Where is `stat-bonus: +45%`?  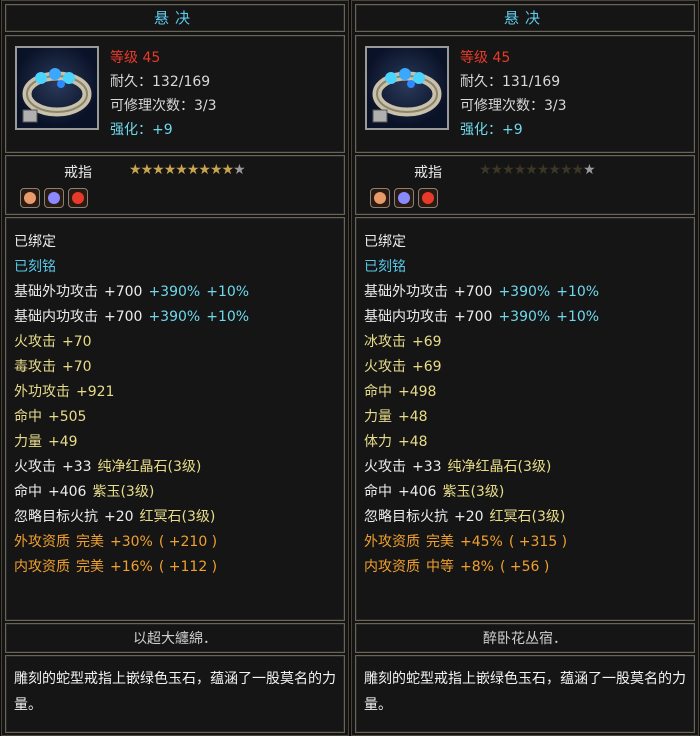 stat-bonus: +45% is located at coordinates (481, 542).